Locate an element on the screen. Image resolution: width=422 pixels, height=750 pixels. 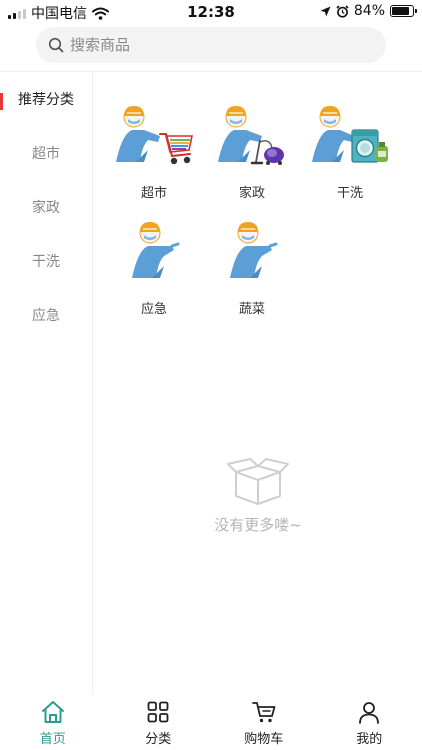
empty-state: 没有更多喽~ is located at coordinates (258, 496).